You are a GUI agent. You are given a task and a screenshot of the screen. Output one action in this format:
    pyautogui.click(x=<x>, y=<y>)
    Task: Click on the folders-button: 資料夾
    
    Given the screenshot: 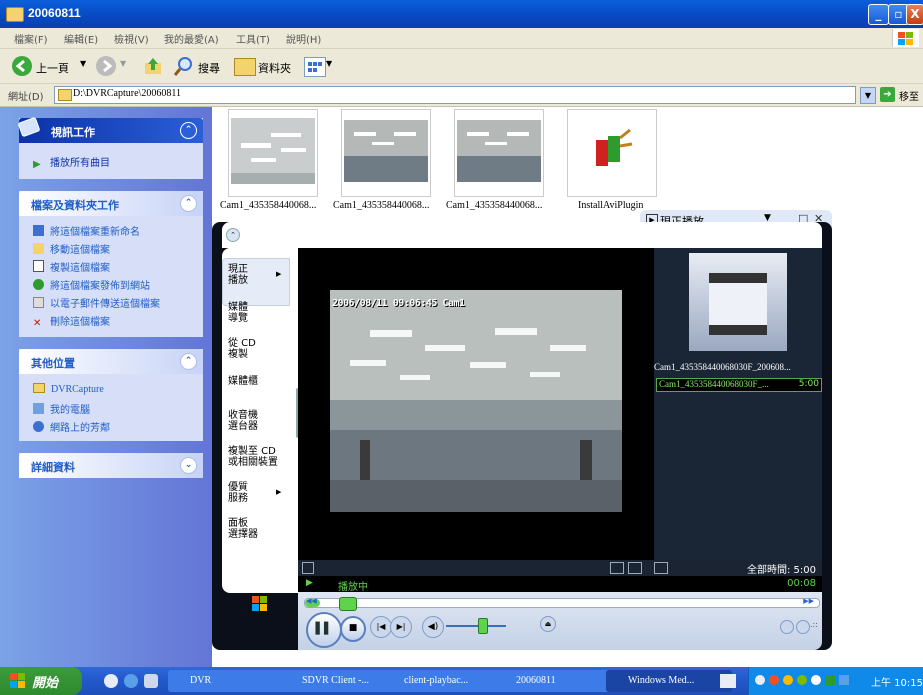 What is the action you would take?
    pyautogui.click(x=274, y=68)
    